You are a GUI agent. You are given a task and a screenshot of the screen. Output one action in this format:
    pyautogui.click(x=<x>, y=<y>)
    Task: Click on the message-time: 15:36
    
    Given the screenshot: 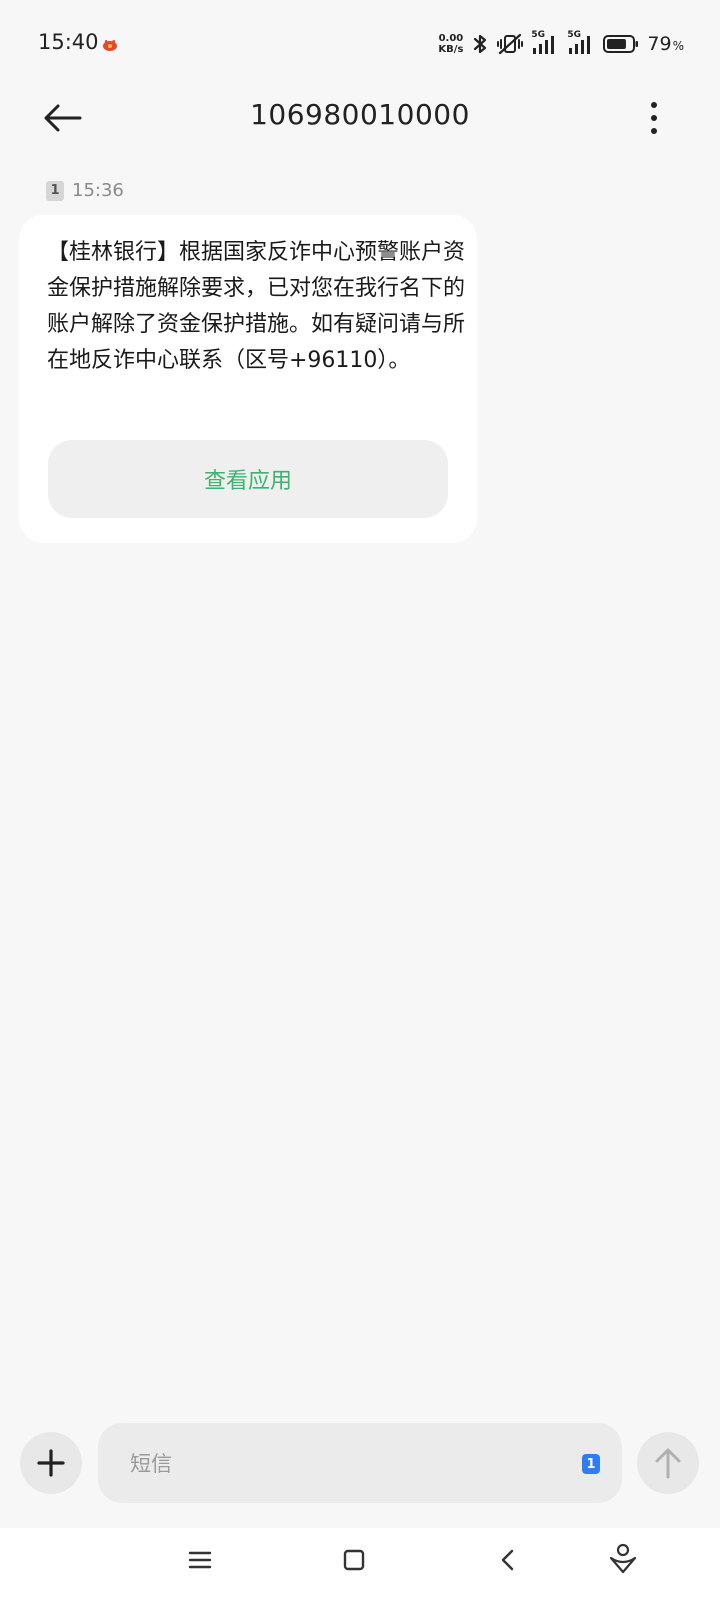 What is the action you would take?
    pyautogui.click(x=98, y=190)
    